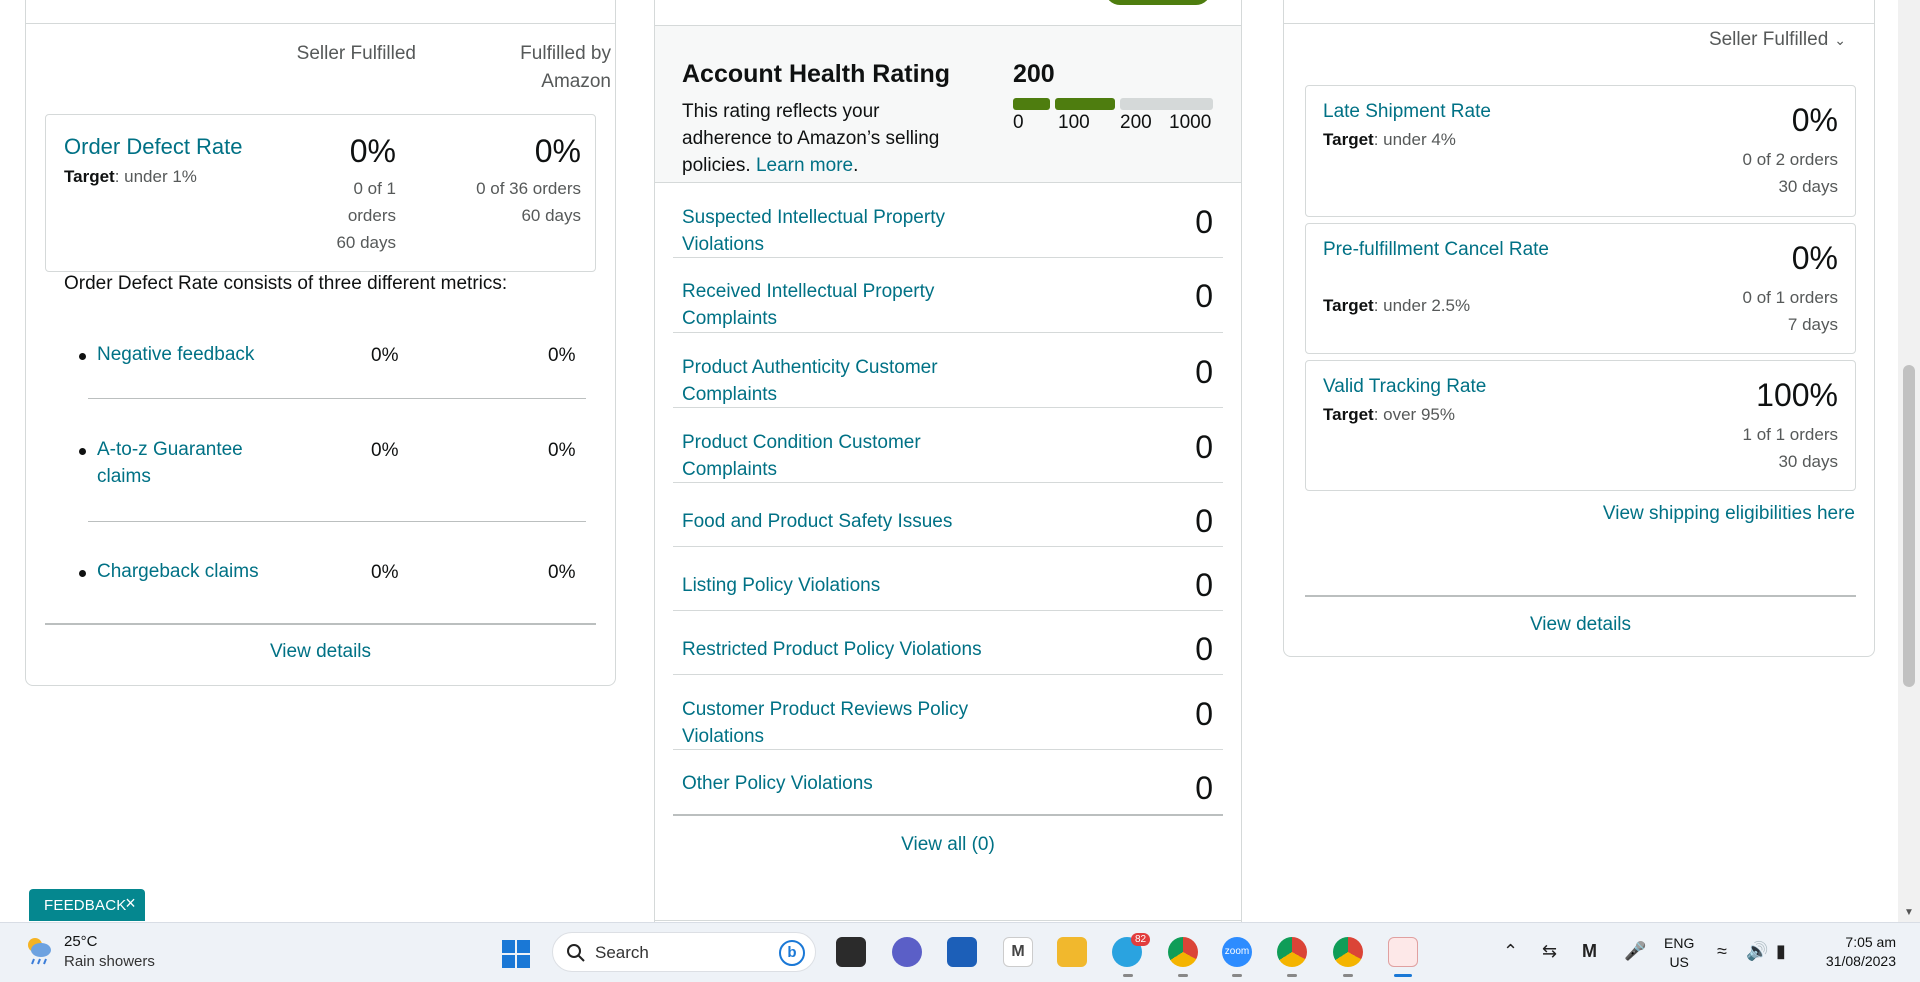 Image resolution: width=1920 pixels, height=982 pixels. Describe the element at coordinates (1722, 951) in the screenshot. I see `wifi-icon: ≈` at that location.